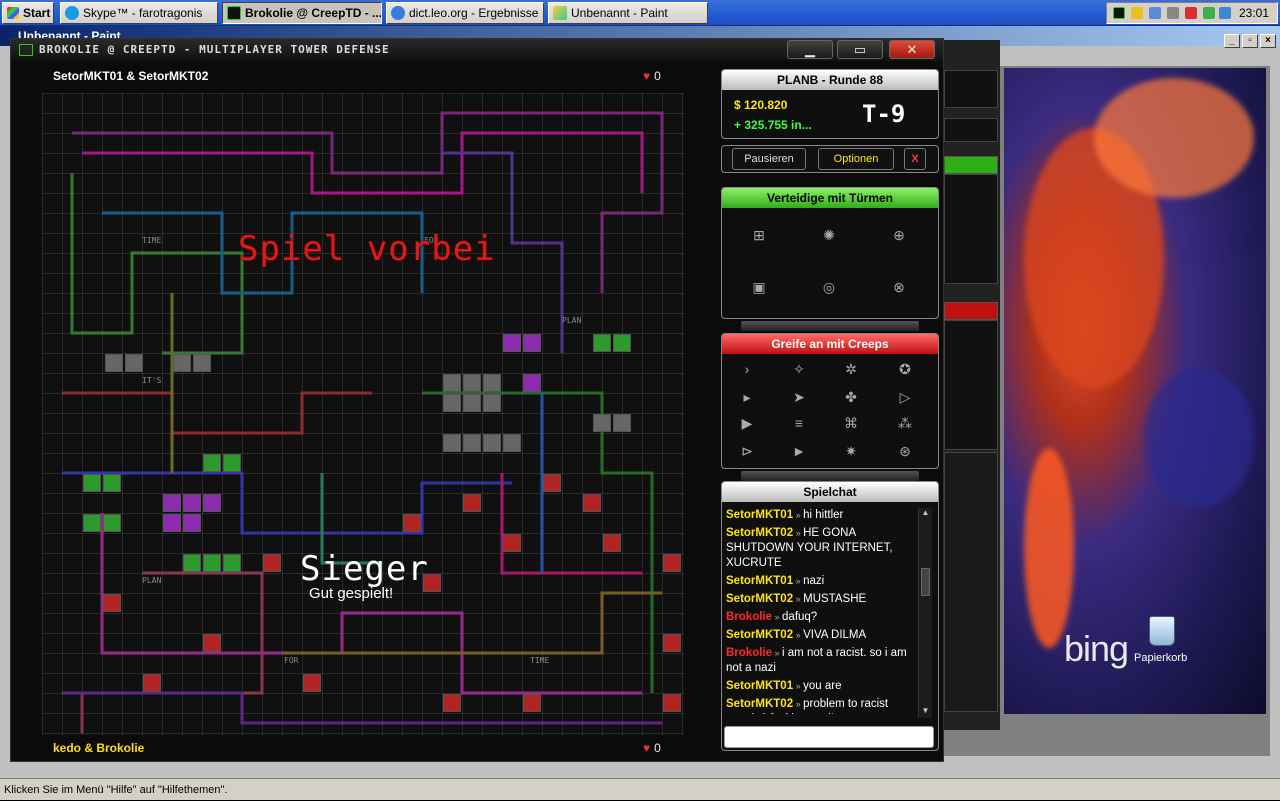 The width and height of the screenshot is (1280, 801). Describe the element at coordinates (139, 13) in the screenshot. I see `task-skype: Skype™ - farotragonis` at that location.